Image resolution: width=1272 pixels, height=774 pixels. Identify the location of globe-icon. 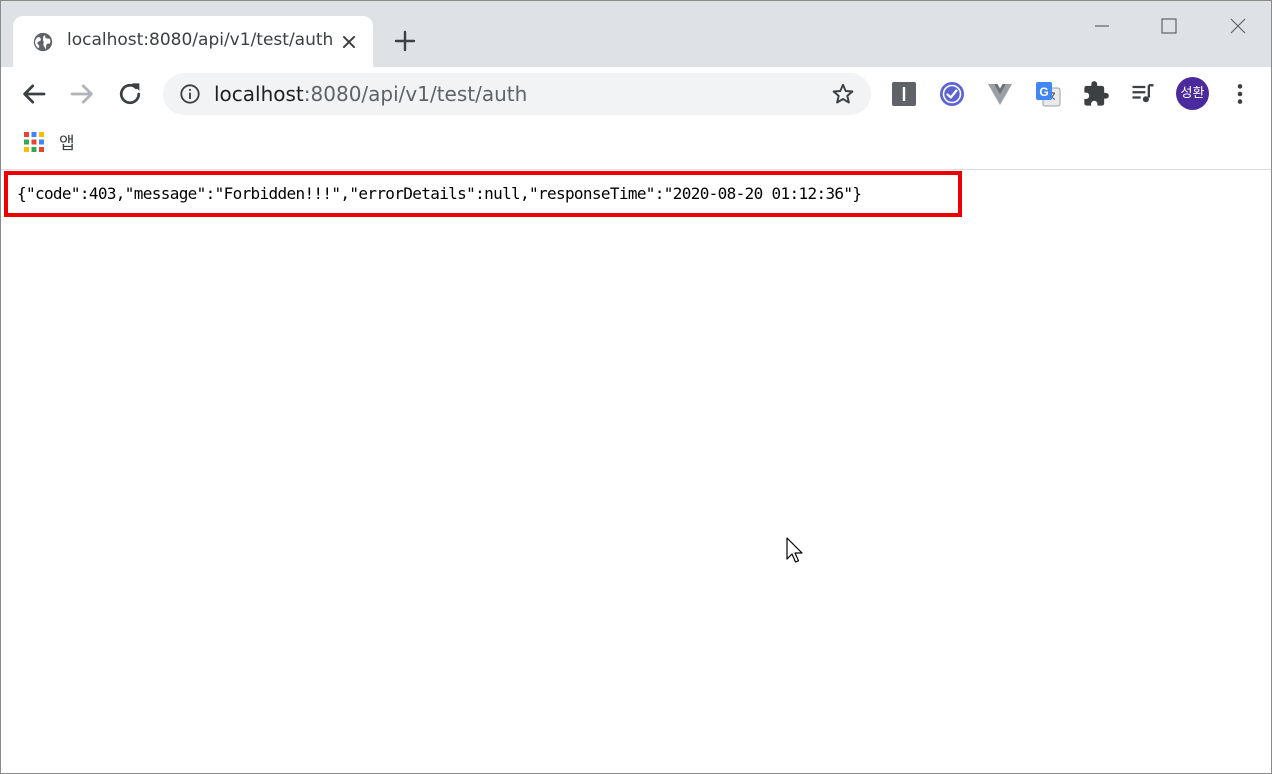
(43, 42).